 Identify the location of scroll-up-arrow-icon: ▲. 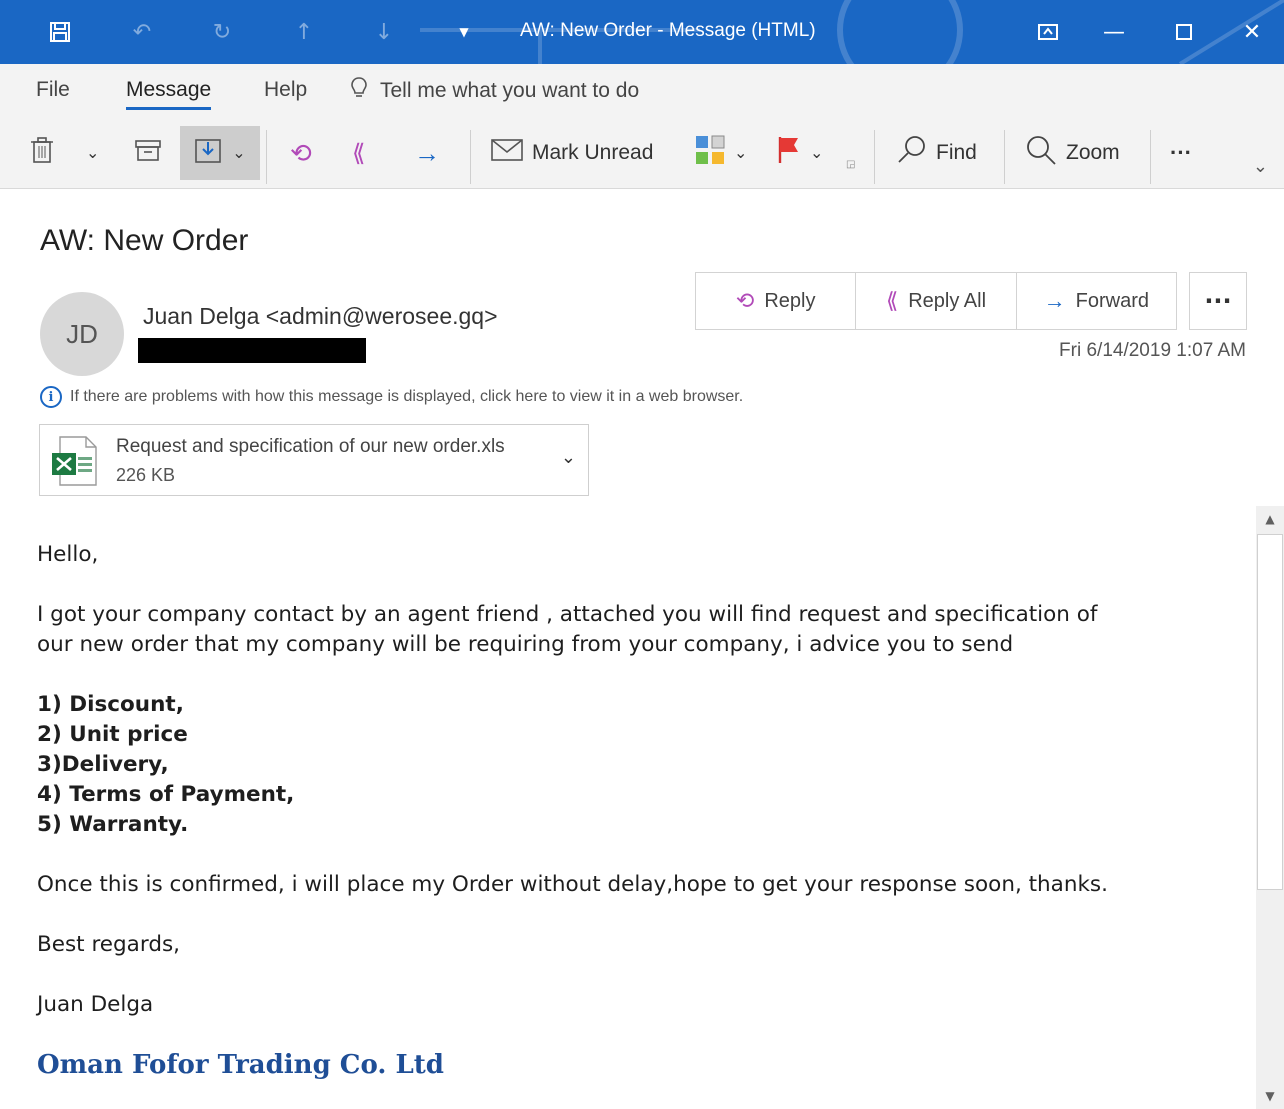
(1270, 519).